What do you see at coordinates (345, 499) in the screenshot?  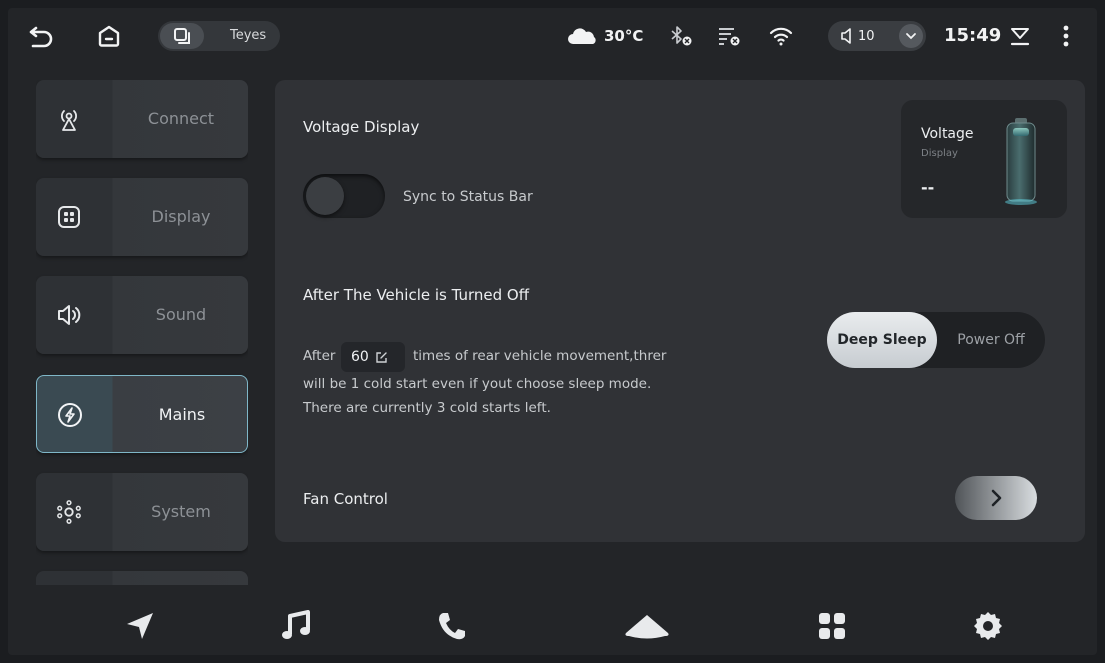 I see `fan-control-title: Fan Control` at bounding box center [345, 499].